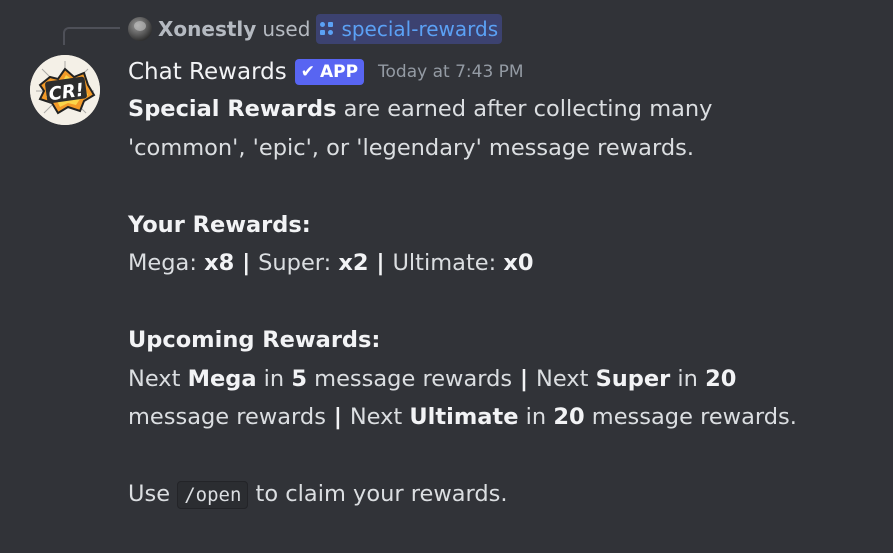 The width and height of the screenshot is (893, 553). What do you see at coordinates (219, 224) in the screenshot?
I see `your-rewards-heading: Your Rewards:` at bounding box center [219, 224].